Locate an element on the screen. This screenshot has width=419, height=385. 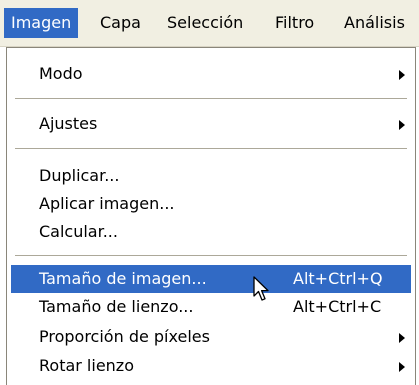
menu-item-proporcion-pixeles: Proporción de píxeles is located at coordinates (211, 337).